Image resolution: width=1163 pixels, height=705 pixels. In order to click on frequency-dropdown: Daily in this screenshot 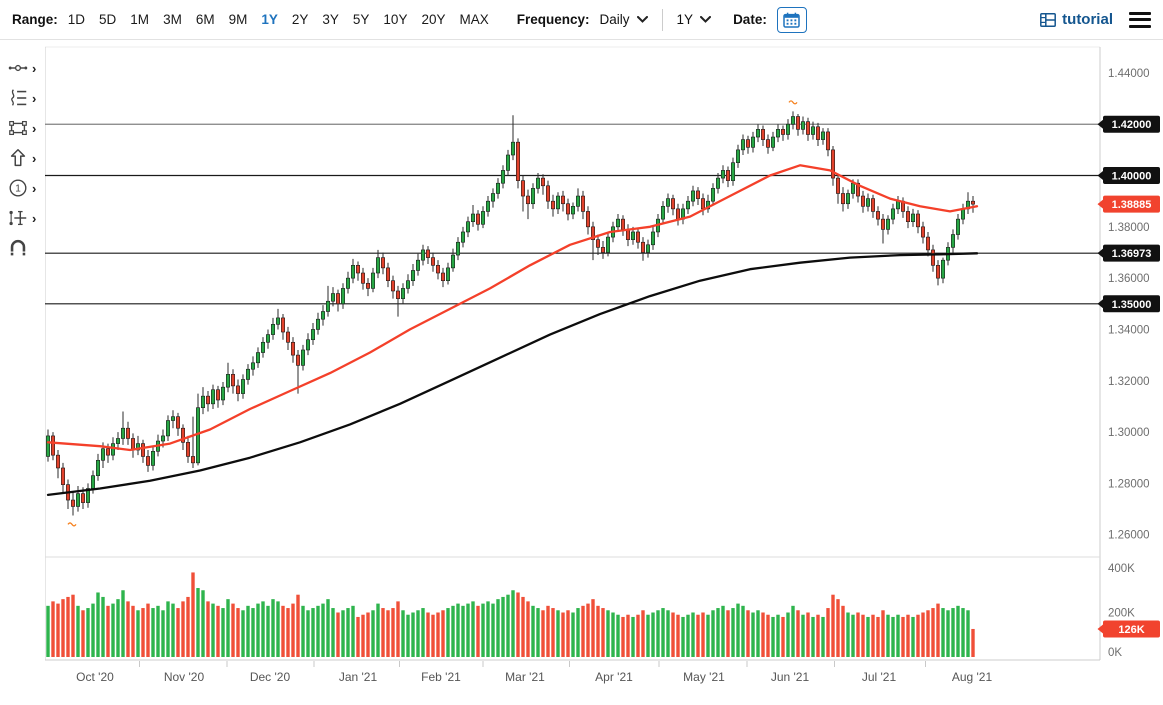, I will do `click(624, 19)`.